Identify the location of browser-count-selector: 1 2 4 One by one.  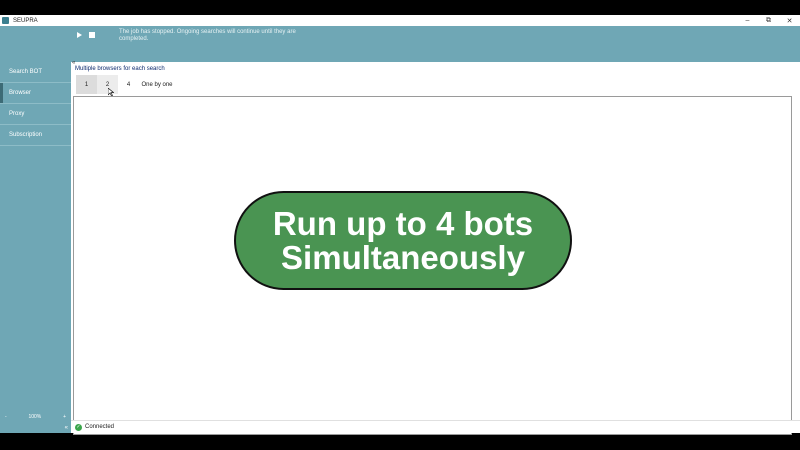
(125, 84).